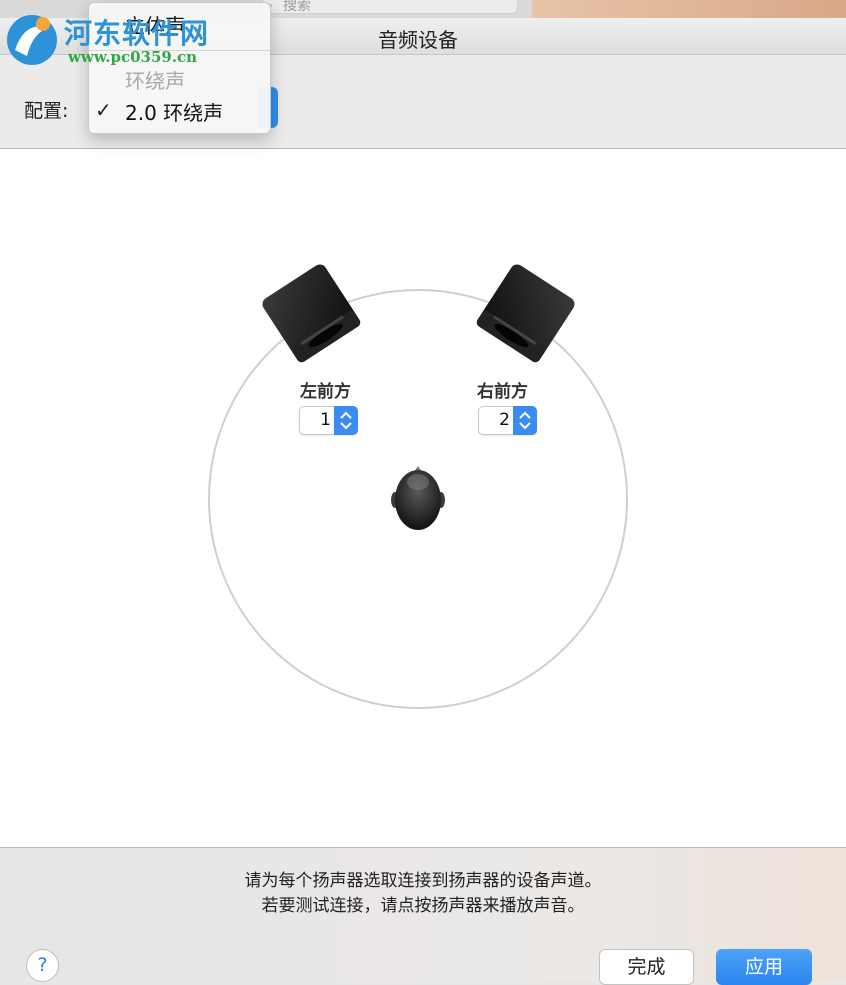  What do you see at coordinates (195, 111) in the screenshot?
I see `menu-item-2-0-surround: 2.0 环绕声` at bounding box center [195, 111].